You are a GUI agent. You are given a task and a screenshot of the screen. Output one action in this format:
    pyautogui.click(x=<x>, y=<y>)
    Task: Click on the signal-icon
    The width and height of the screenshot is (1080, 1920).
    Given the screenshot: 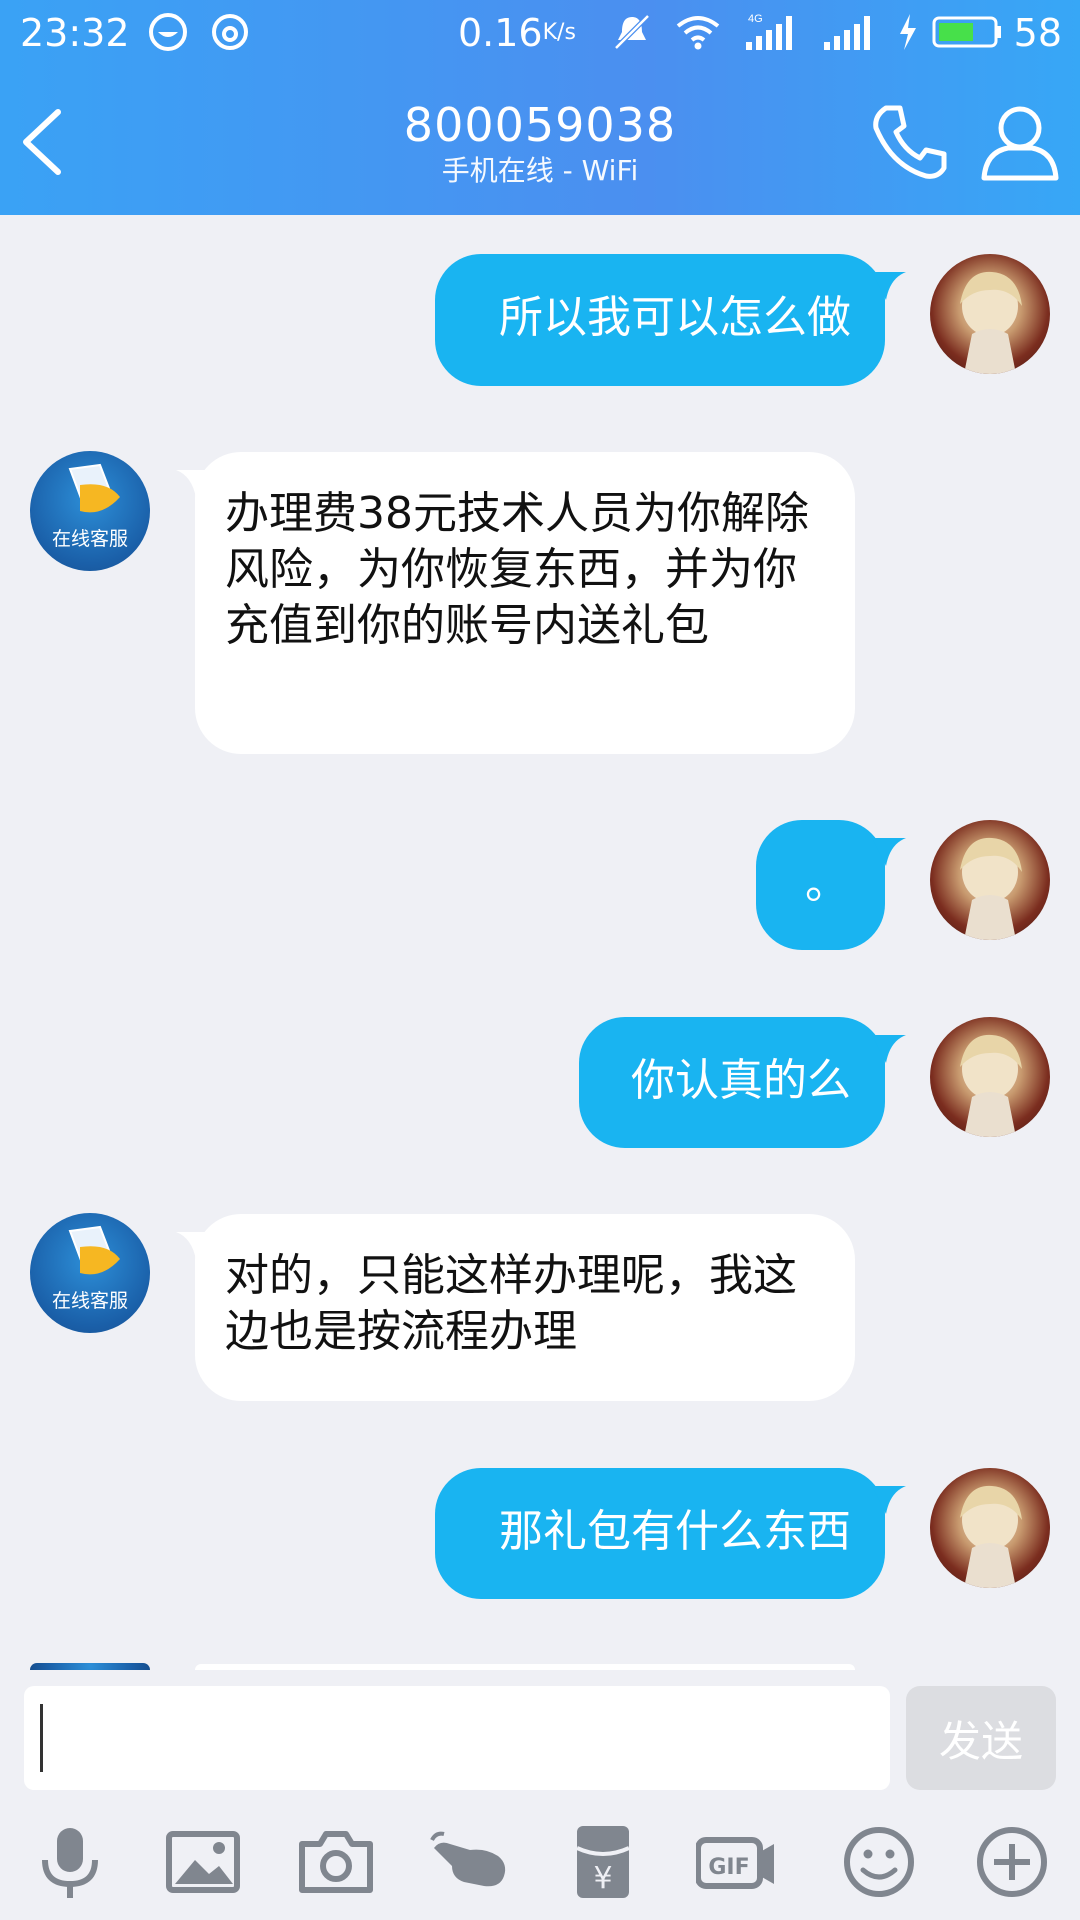 What is the action you would take?
    pyautogui.click(x=847, y=33)
    